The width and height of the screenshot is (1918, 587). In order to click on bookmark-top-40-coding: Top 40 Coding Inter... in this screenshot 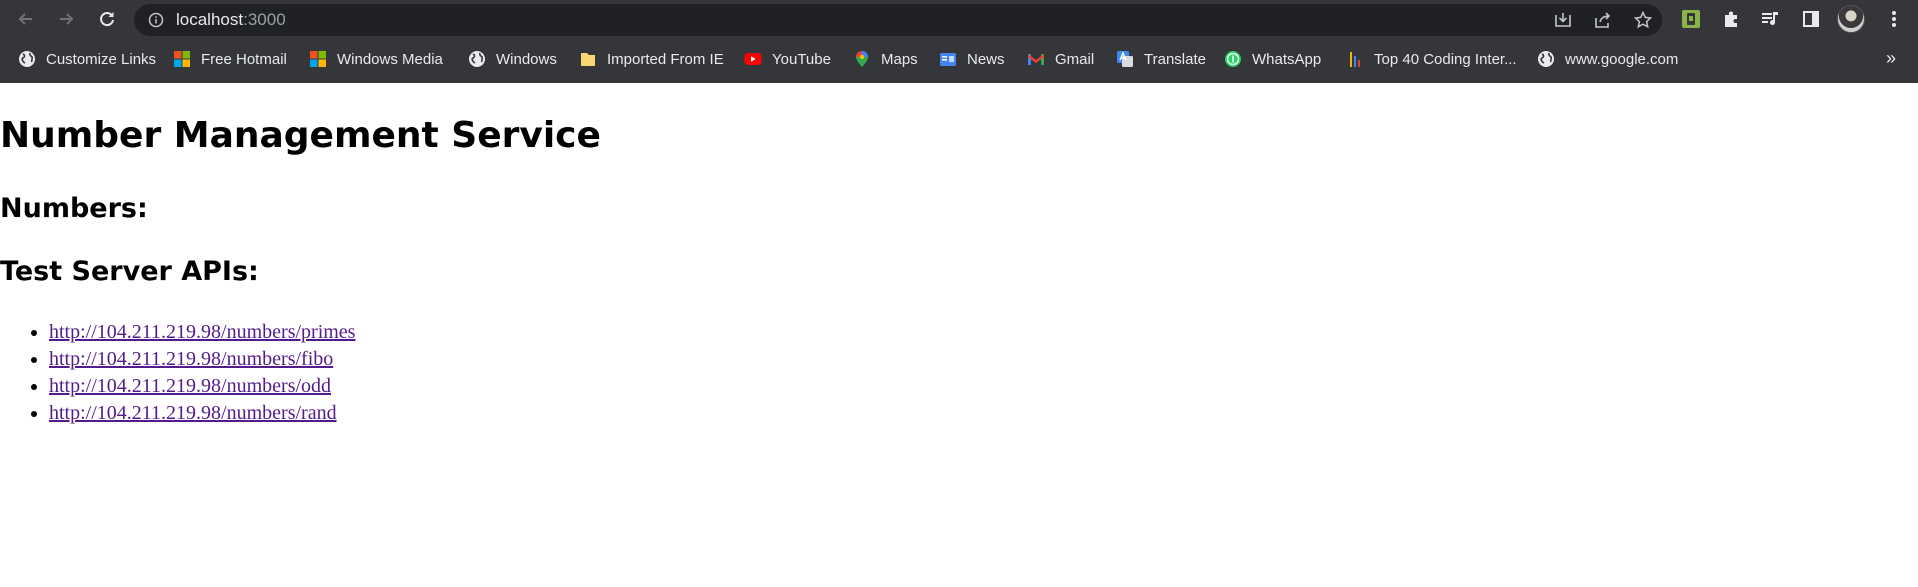, I will do `click(1431, 59)`.